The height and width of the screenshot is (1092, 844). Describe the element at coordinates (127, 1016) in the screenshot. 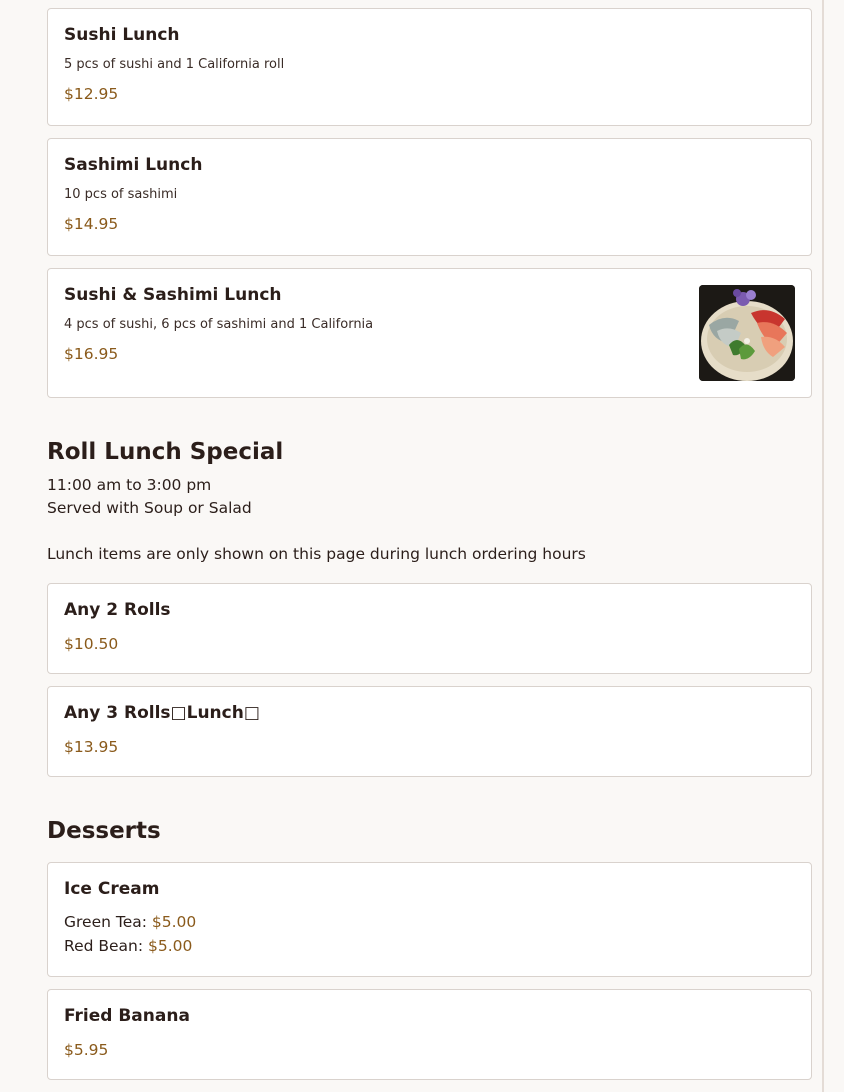

I see `item-name: Fried Banana` at that location.